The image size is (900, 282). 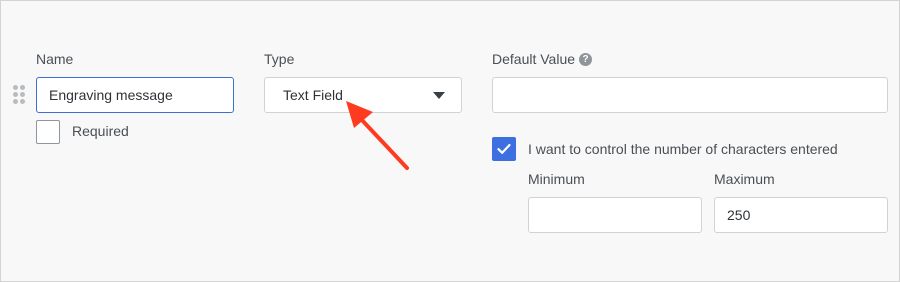 I want to click on annotation-arrow-icon, so click(x=377, y=135).